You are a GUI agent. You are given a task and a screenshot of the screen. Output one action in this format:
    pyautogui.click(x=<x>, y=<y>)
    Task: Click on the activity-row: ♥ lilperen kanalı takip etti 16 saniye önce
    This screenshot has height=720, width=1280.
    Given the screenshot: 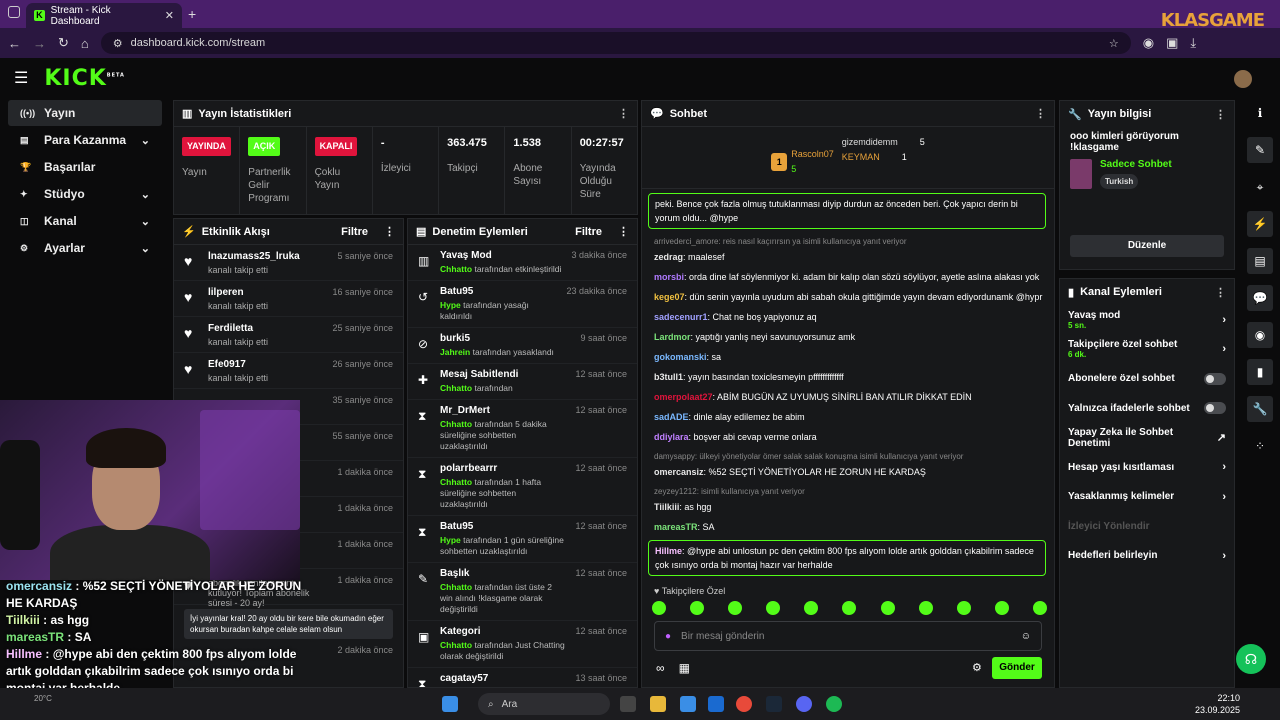 What is the action you would take?
    pyautogui.click(x=288, y=299)
    